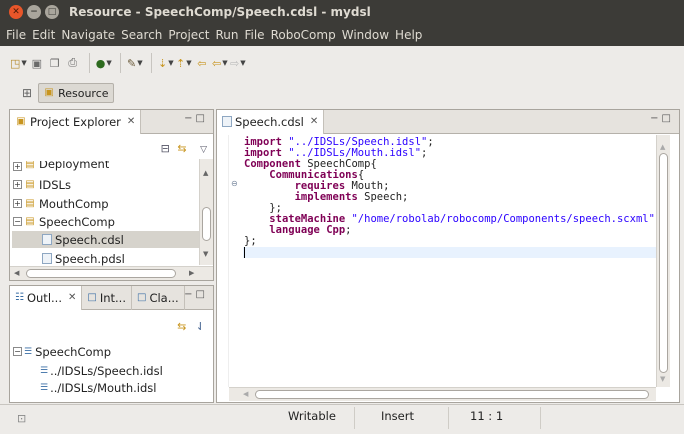 The width and height of the screenshot is (684, 434). Describe the element at coordinates (62, 351) in the screenshot. I see `outline-item-speechcomp: − ☰ SpeechComp` at that location.